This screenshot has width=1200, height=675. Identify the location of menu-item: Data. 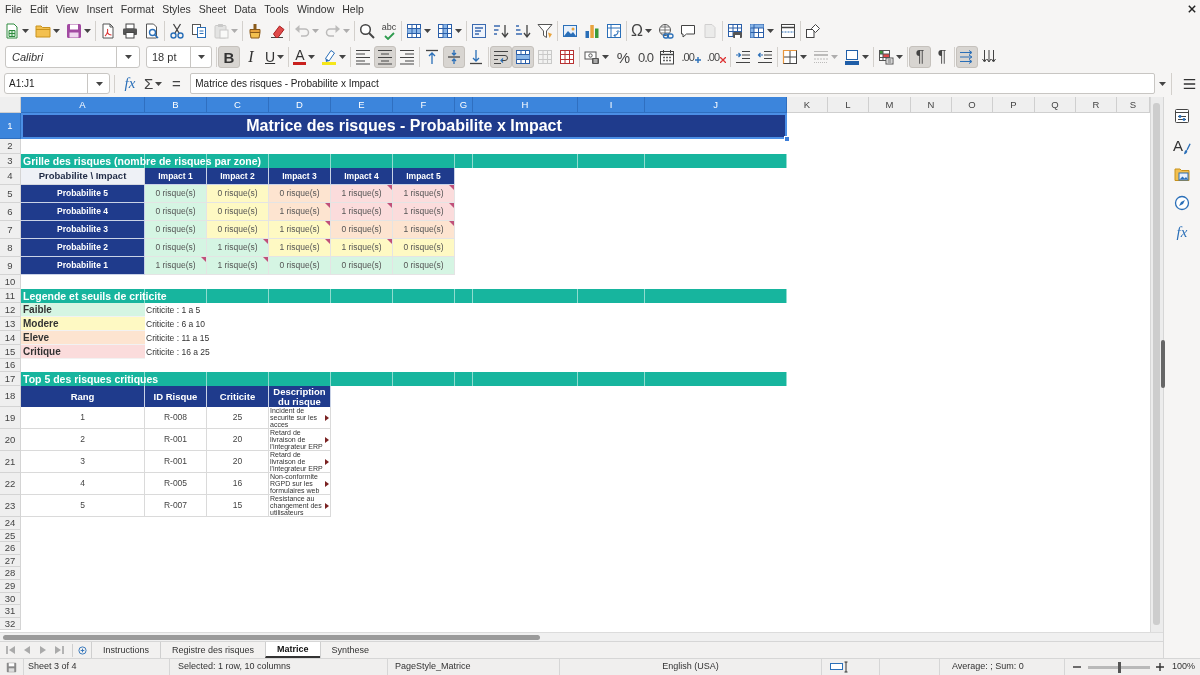
(245, 9).